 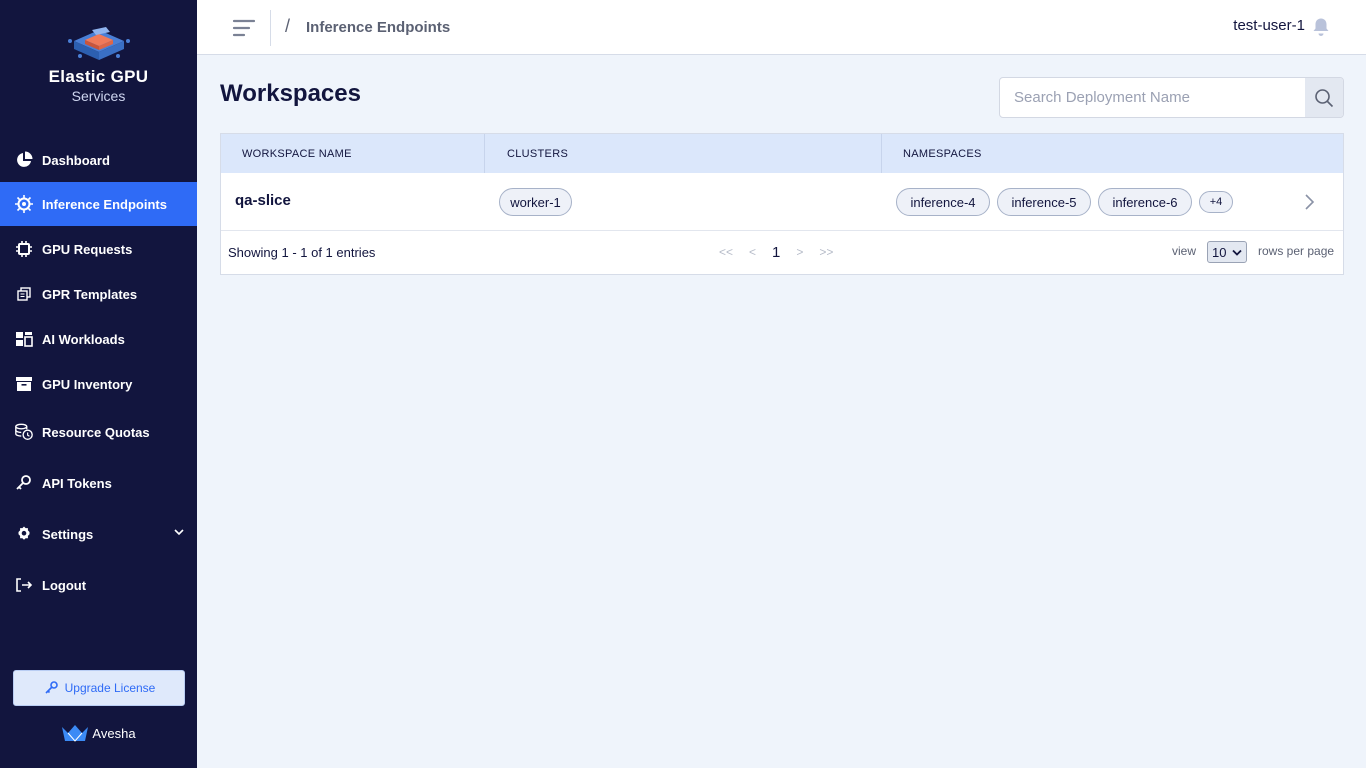 What do you see at coordinates (98, 534) in the screenshot?
I see `sidebar-item-settings: Settings` at bounding box center [98, 534].